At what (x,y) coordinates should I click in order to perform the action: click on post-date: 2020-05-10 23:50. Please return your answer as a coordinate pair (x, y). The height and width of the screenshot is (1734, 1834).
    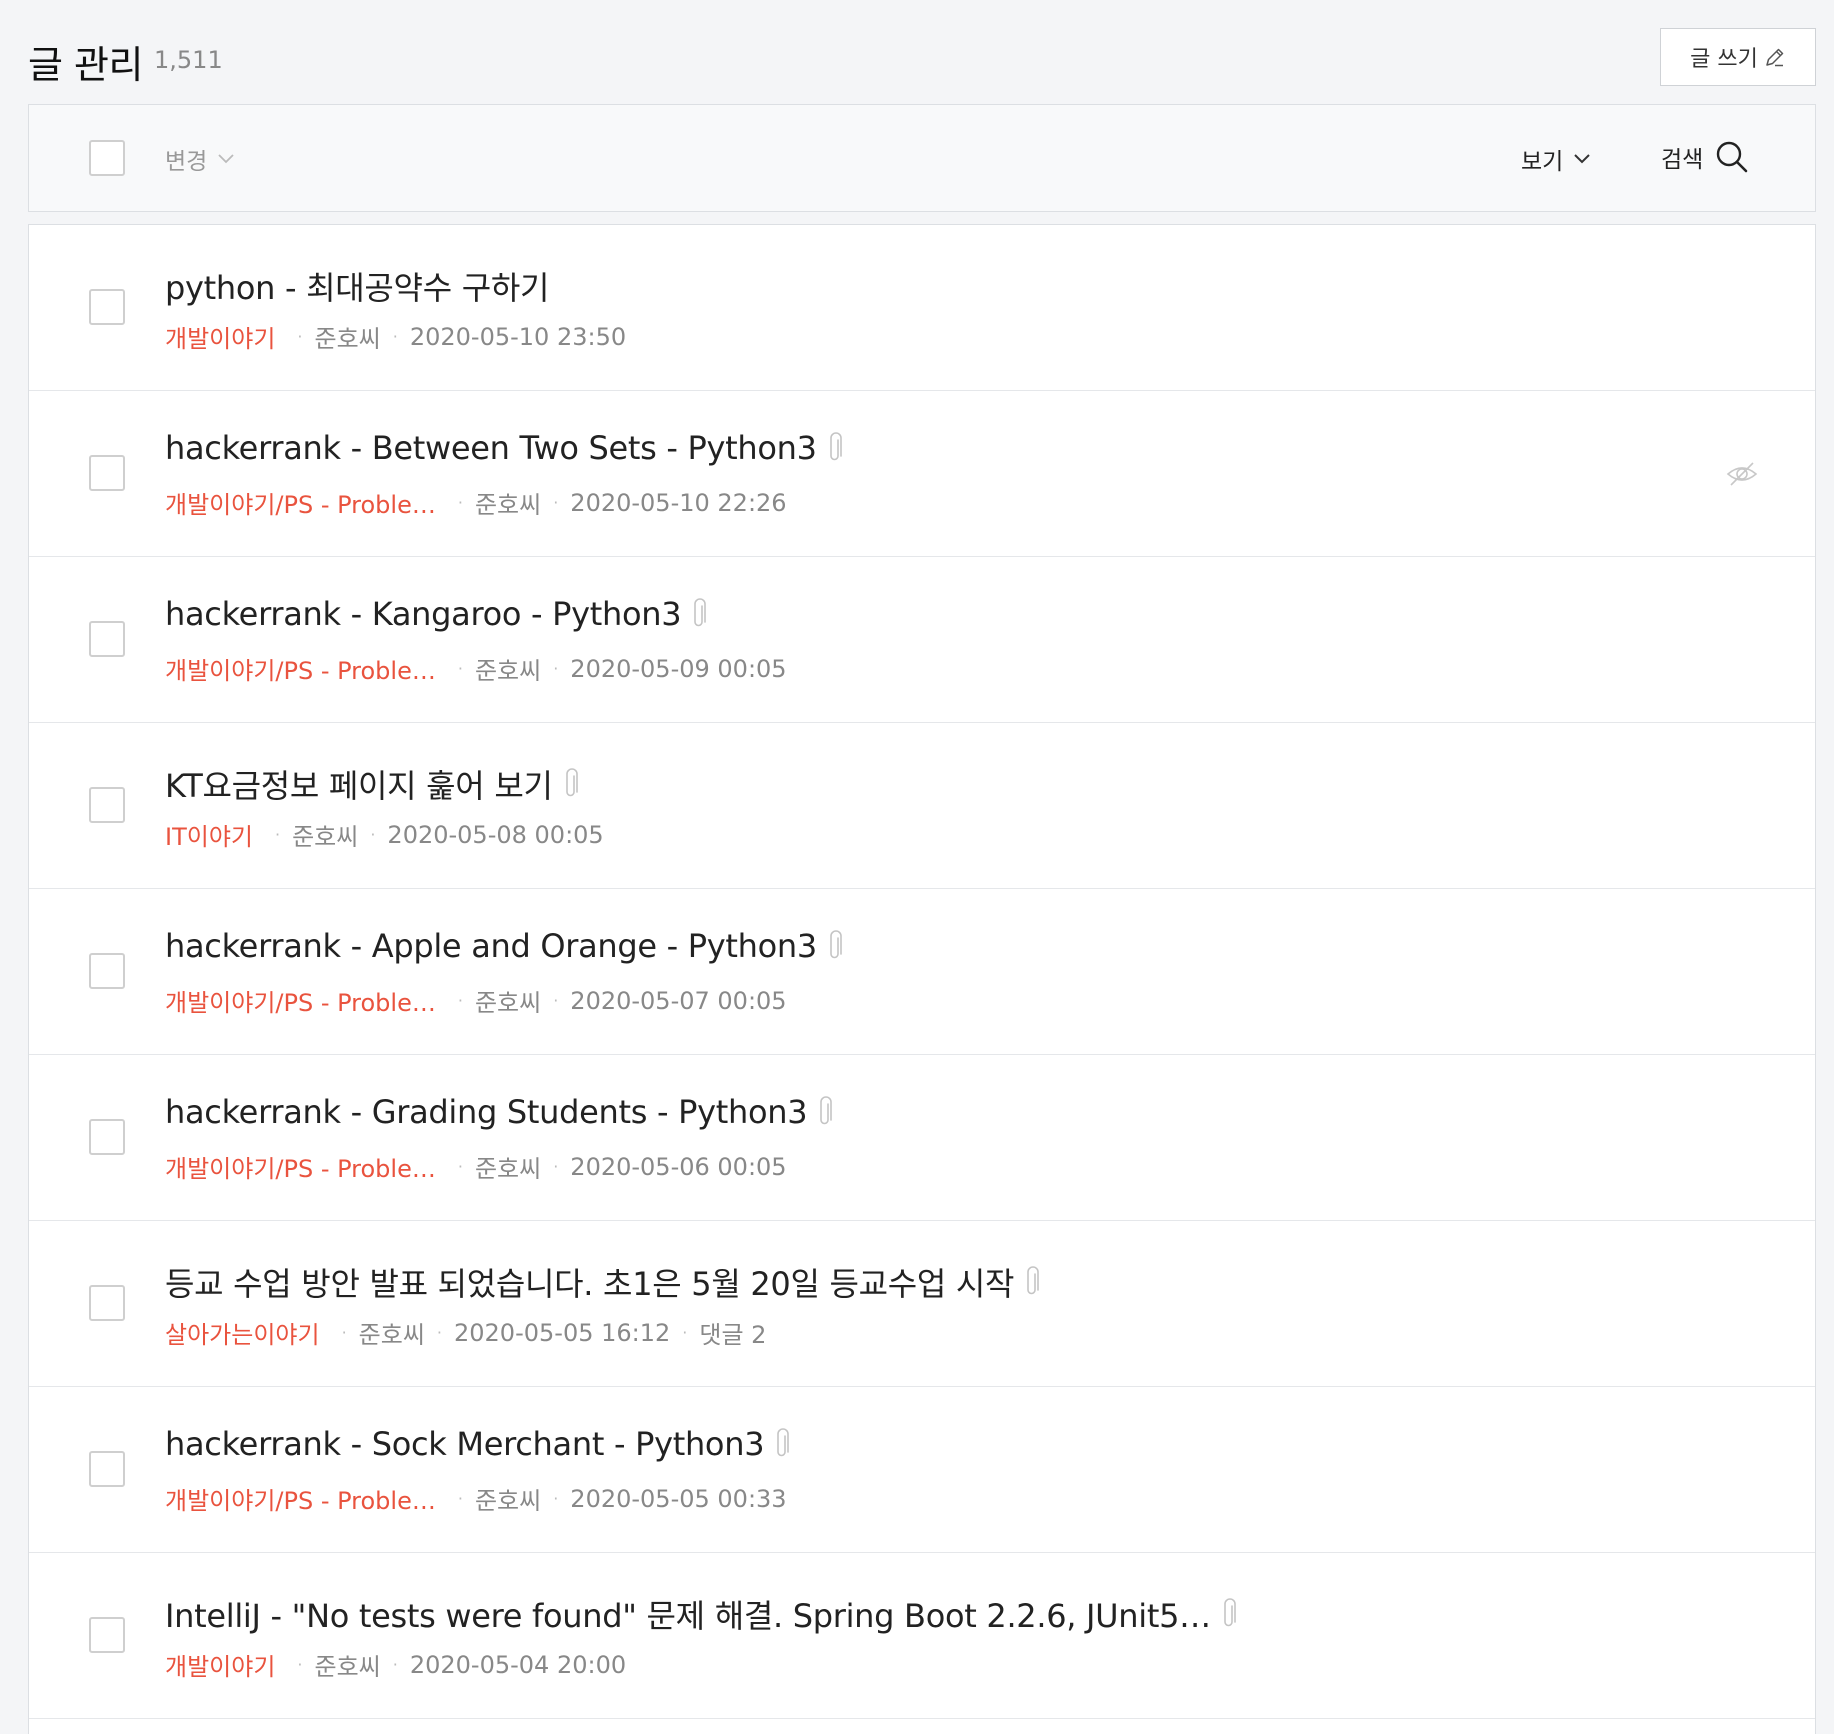
    Looking at the image, I should click on (518, 336).